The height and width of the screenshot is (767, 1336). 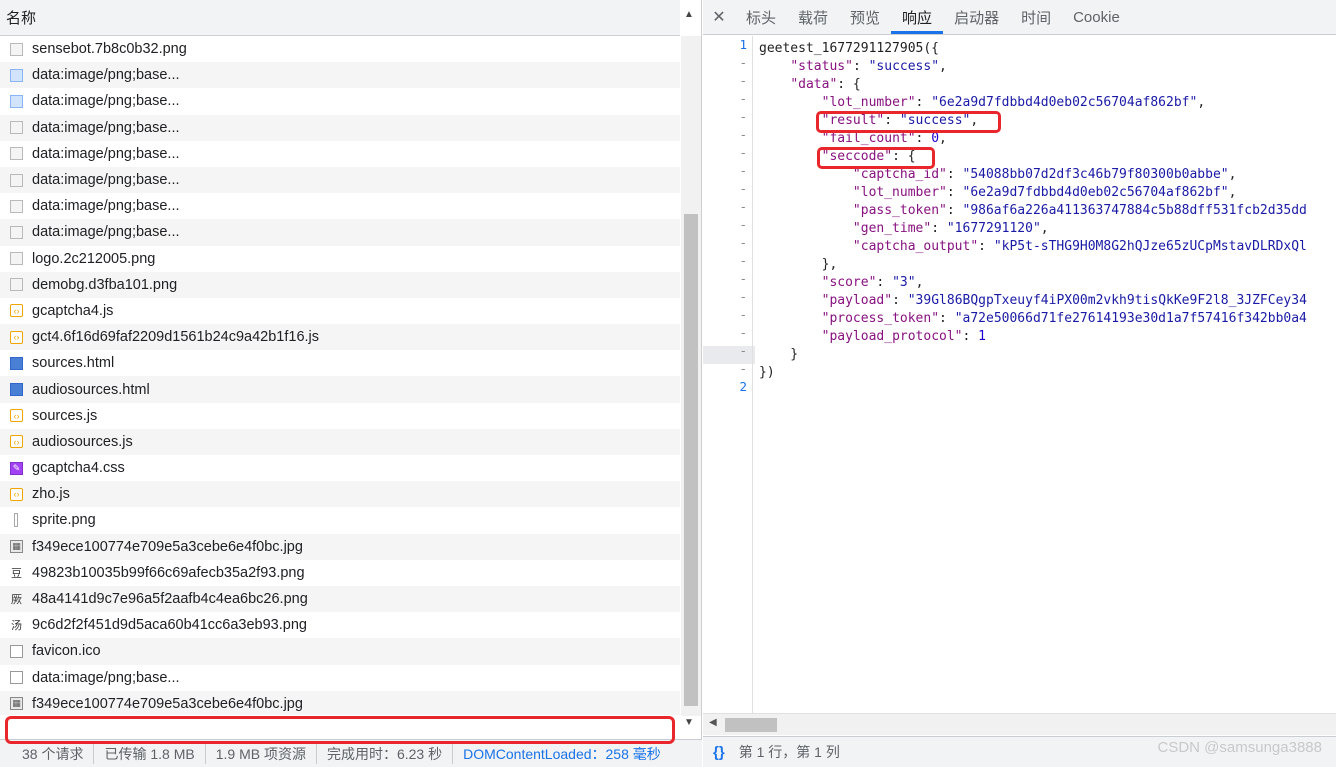 I want to click on scroll-left-icon: ◀, so click(x=713, y=722).